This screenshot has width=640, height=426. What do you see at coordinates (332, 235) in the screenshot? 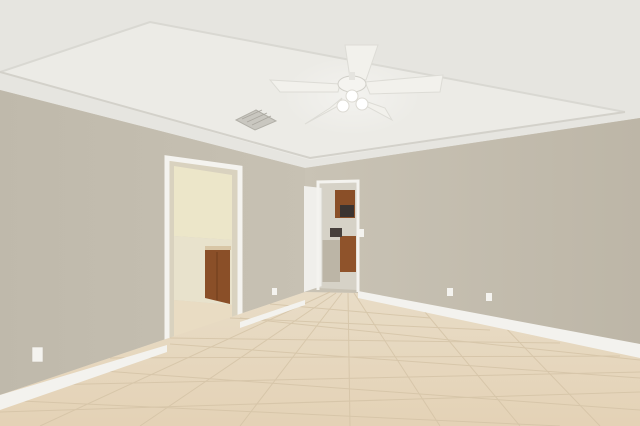
I see `kitchen-doorway` at bounding box center [332, 235].